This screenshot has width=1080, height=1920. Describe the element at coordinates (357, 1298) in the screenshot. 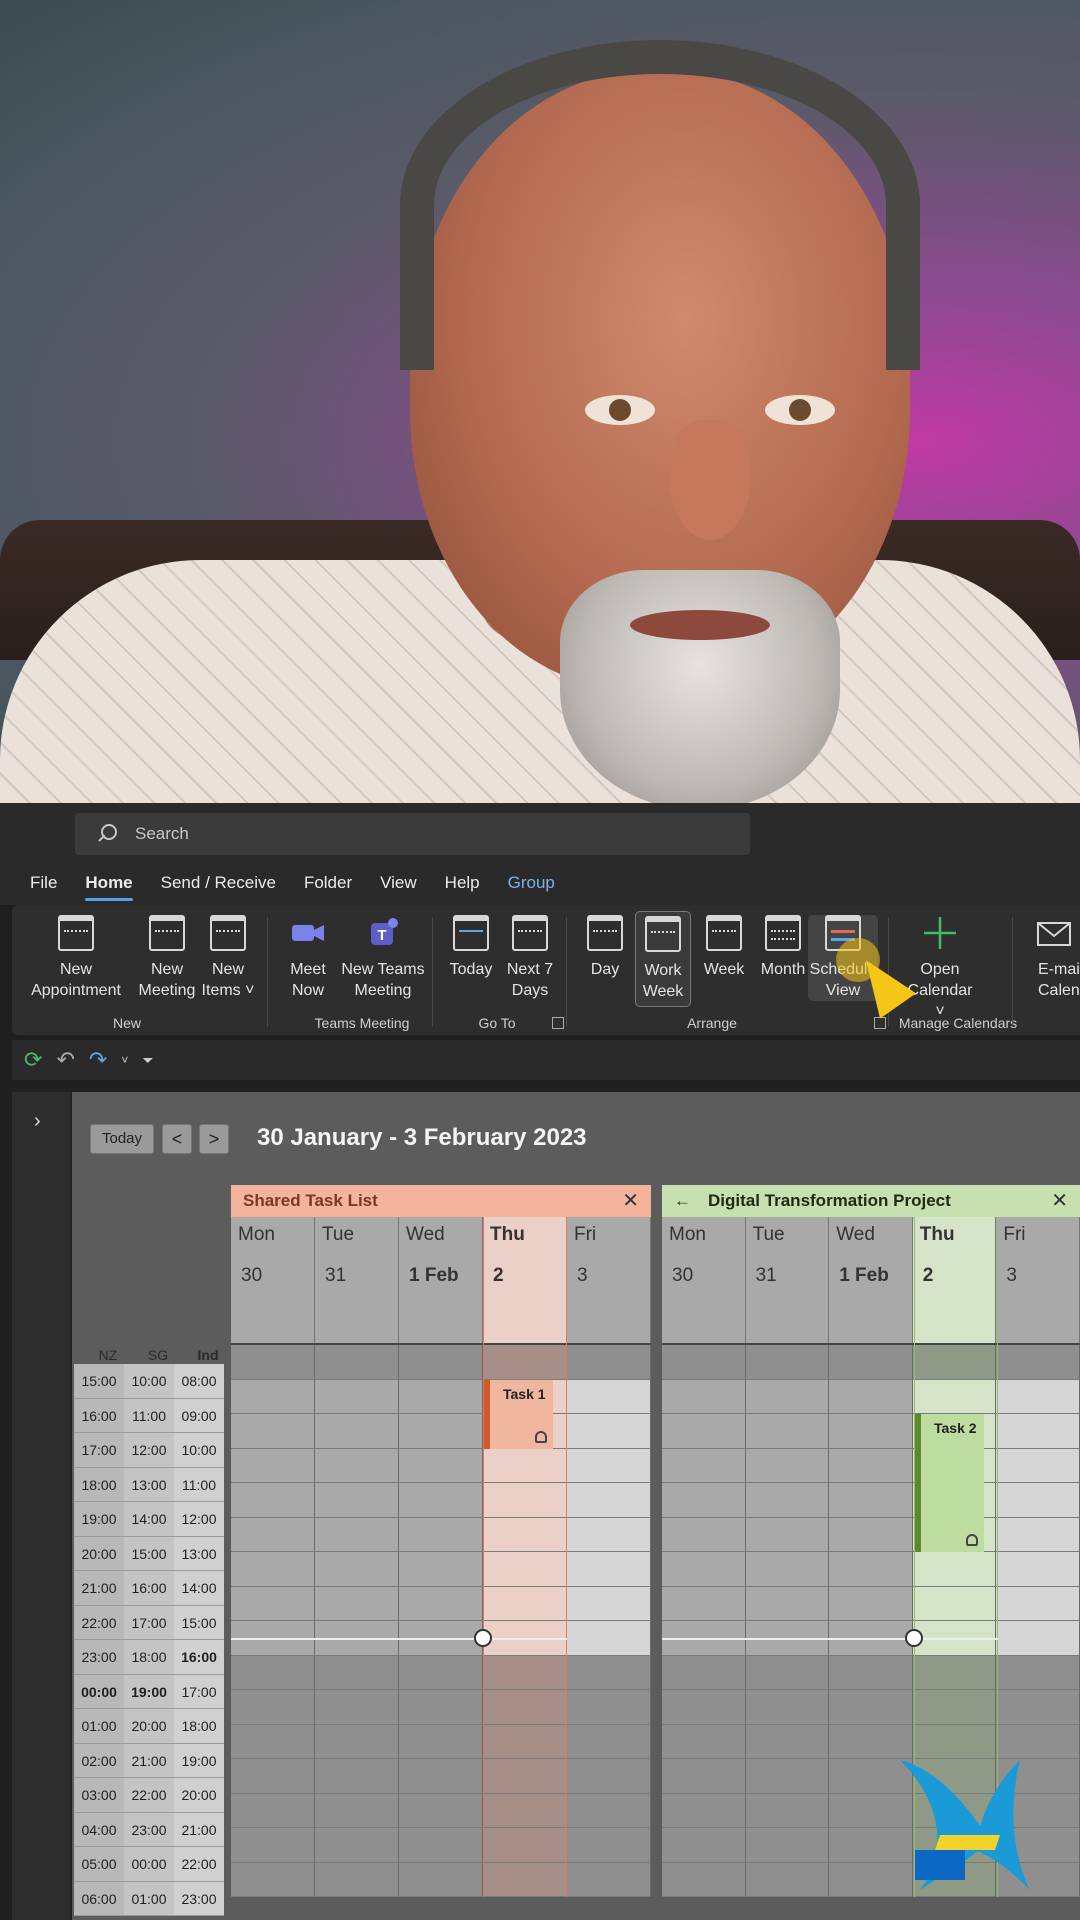

I see `date-number: 31` at that location.